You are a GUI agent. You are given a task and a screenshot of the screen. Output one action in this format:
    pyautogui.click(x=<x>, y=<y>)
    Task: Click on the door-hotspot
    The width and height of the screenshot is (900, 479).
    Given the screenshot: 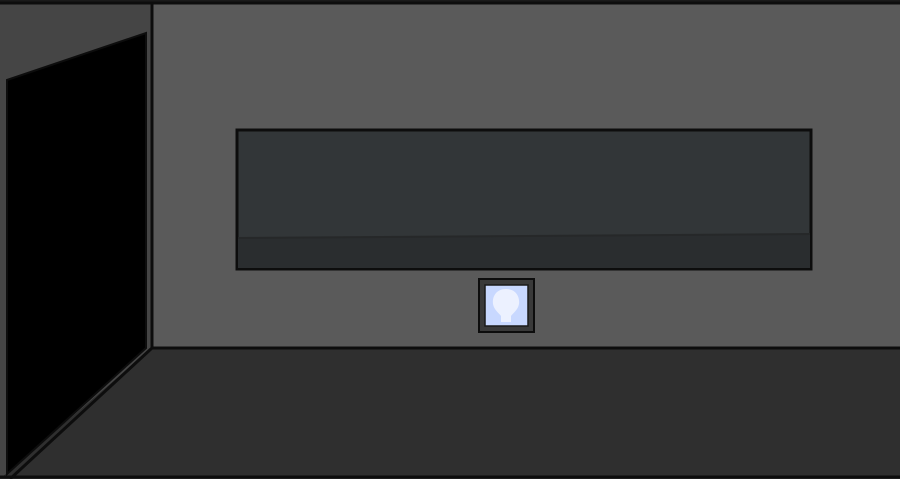 What is the action you would take?
    pyautogui.click(x=76, y=254)
    